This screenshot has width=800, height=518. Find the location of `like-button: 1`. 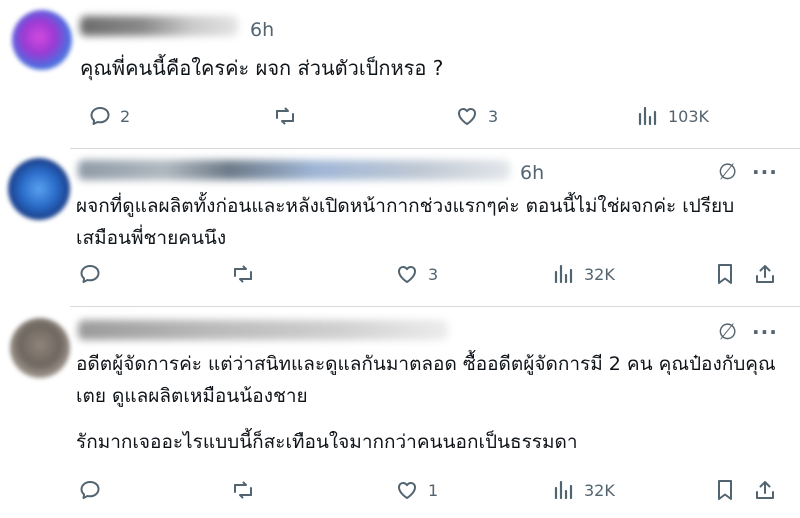

like-button: 1 is located at coordinates (416, 490).